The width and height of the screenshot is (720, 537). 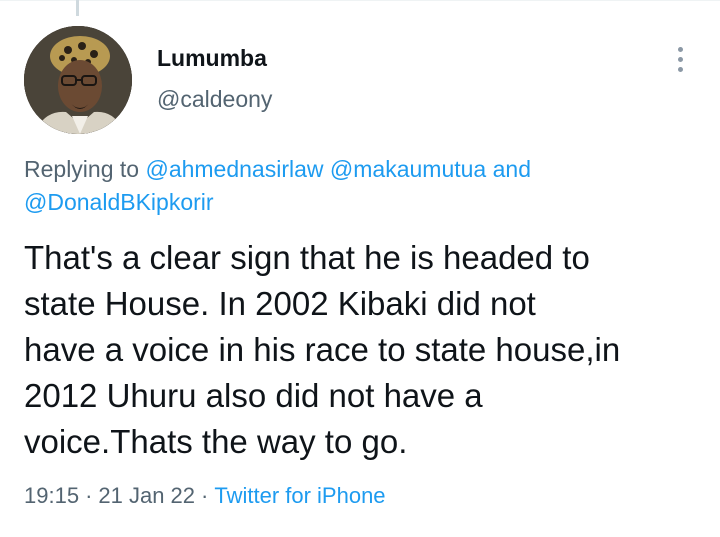 I want to click on mention-link: @ahmednasirlaw, so click(x=234, y=169).